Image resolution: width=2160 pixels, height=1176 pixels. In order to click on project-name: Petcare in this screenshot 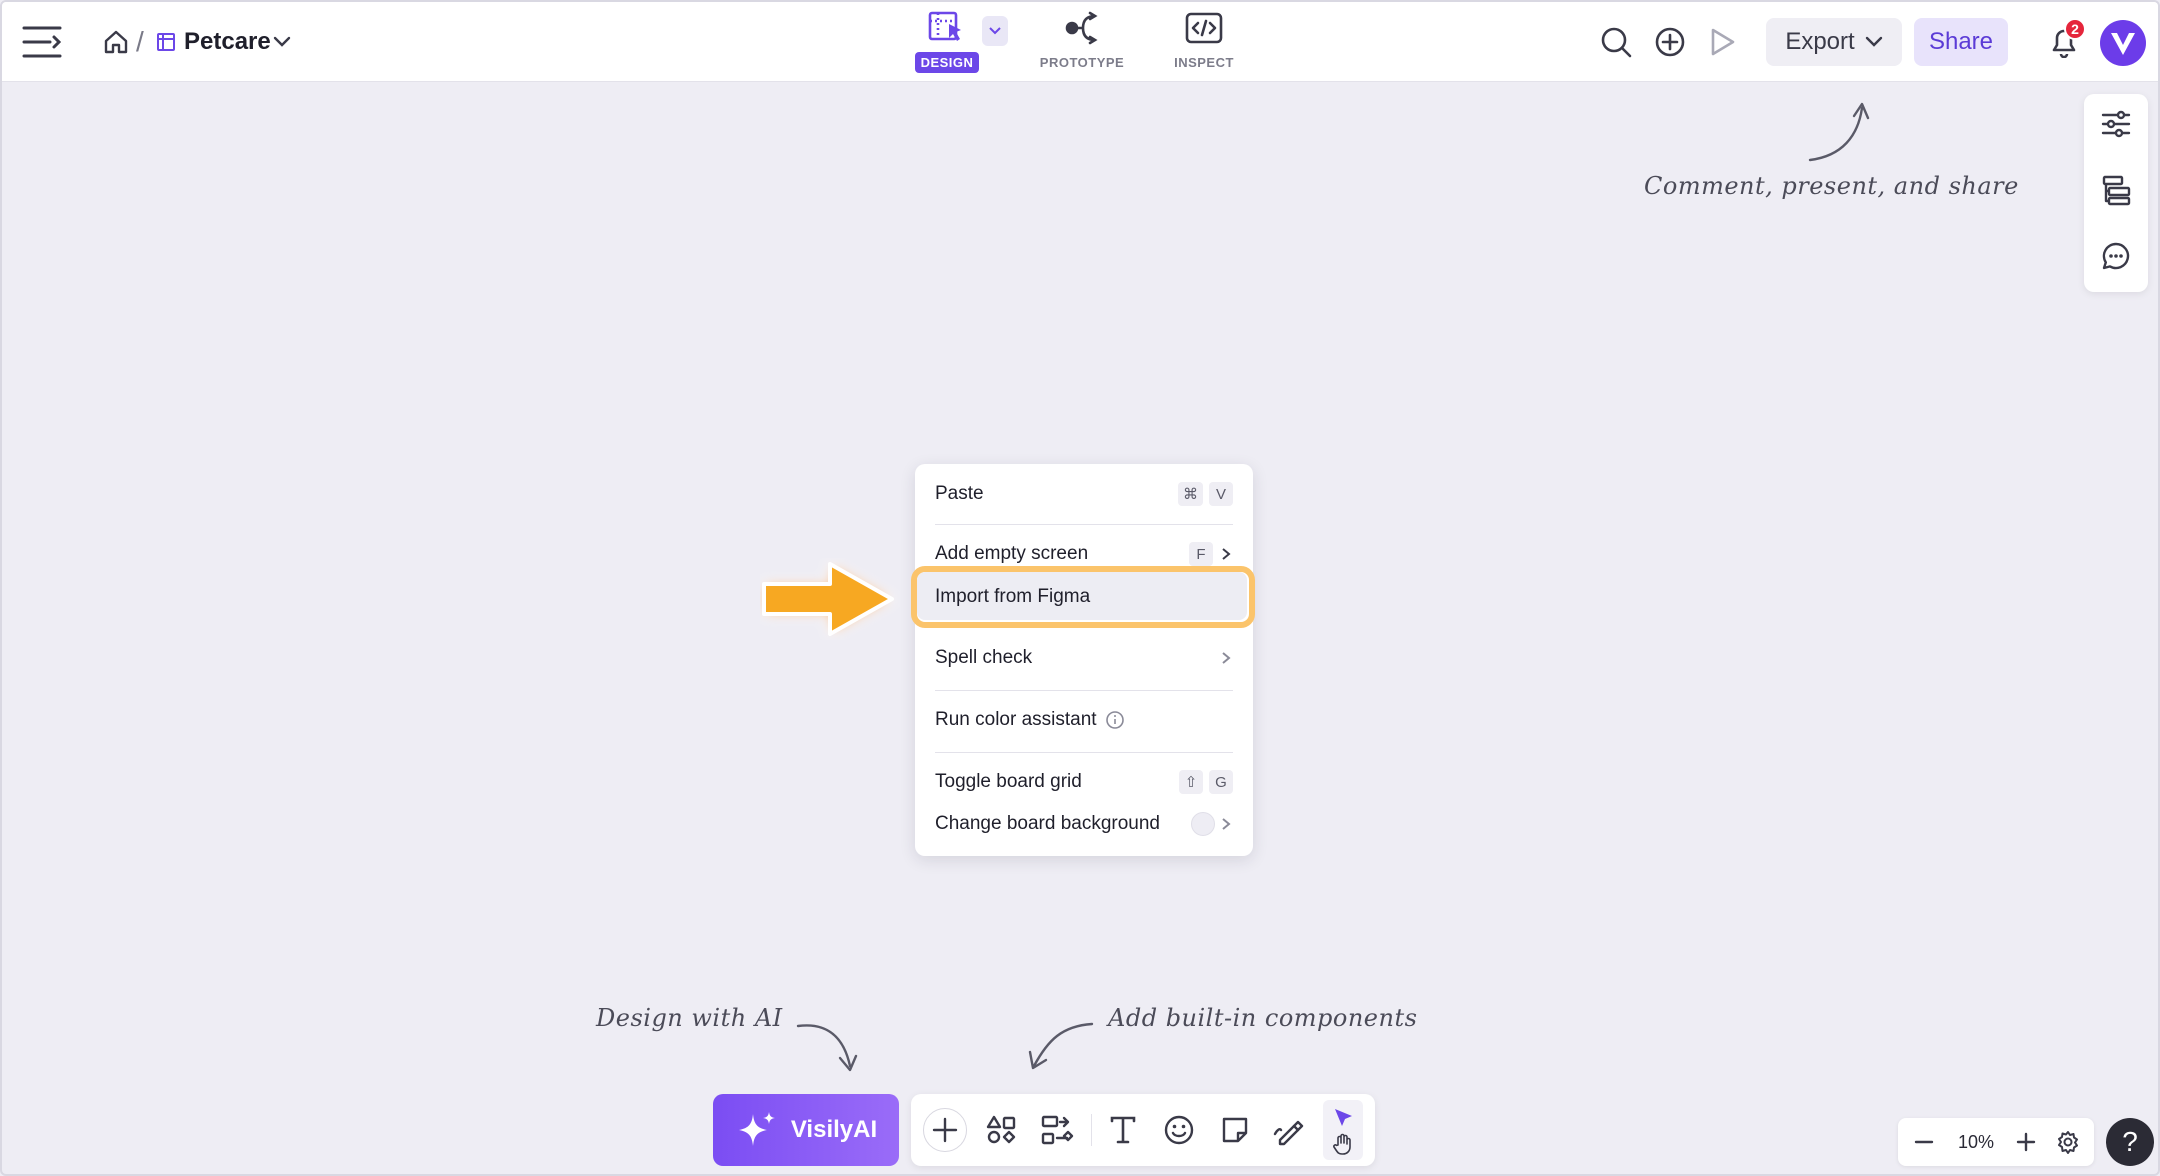, I will do `click(227, 42)`.